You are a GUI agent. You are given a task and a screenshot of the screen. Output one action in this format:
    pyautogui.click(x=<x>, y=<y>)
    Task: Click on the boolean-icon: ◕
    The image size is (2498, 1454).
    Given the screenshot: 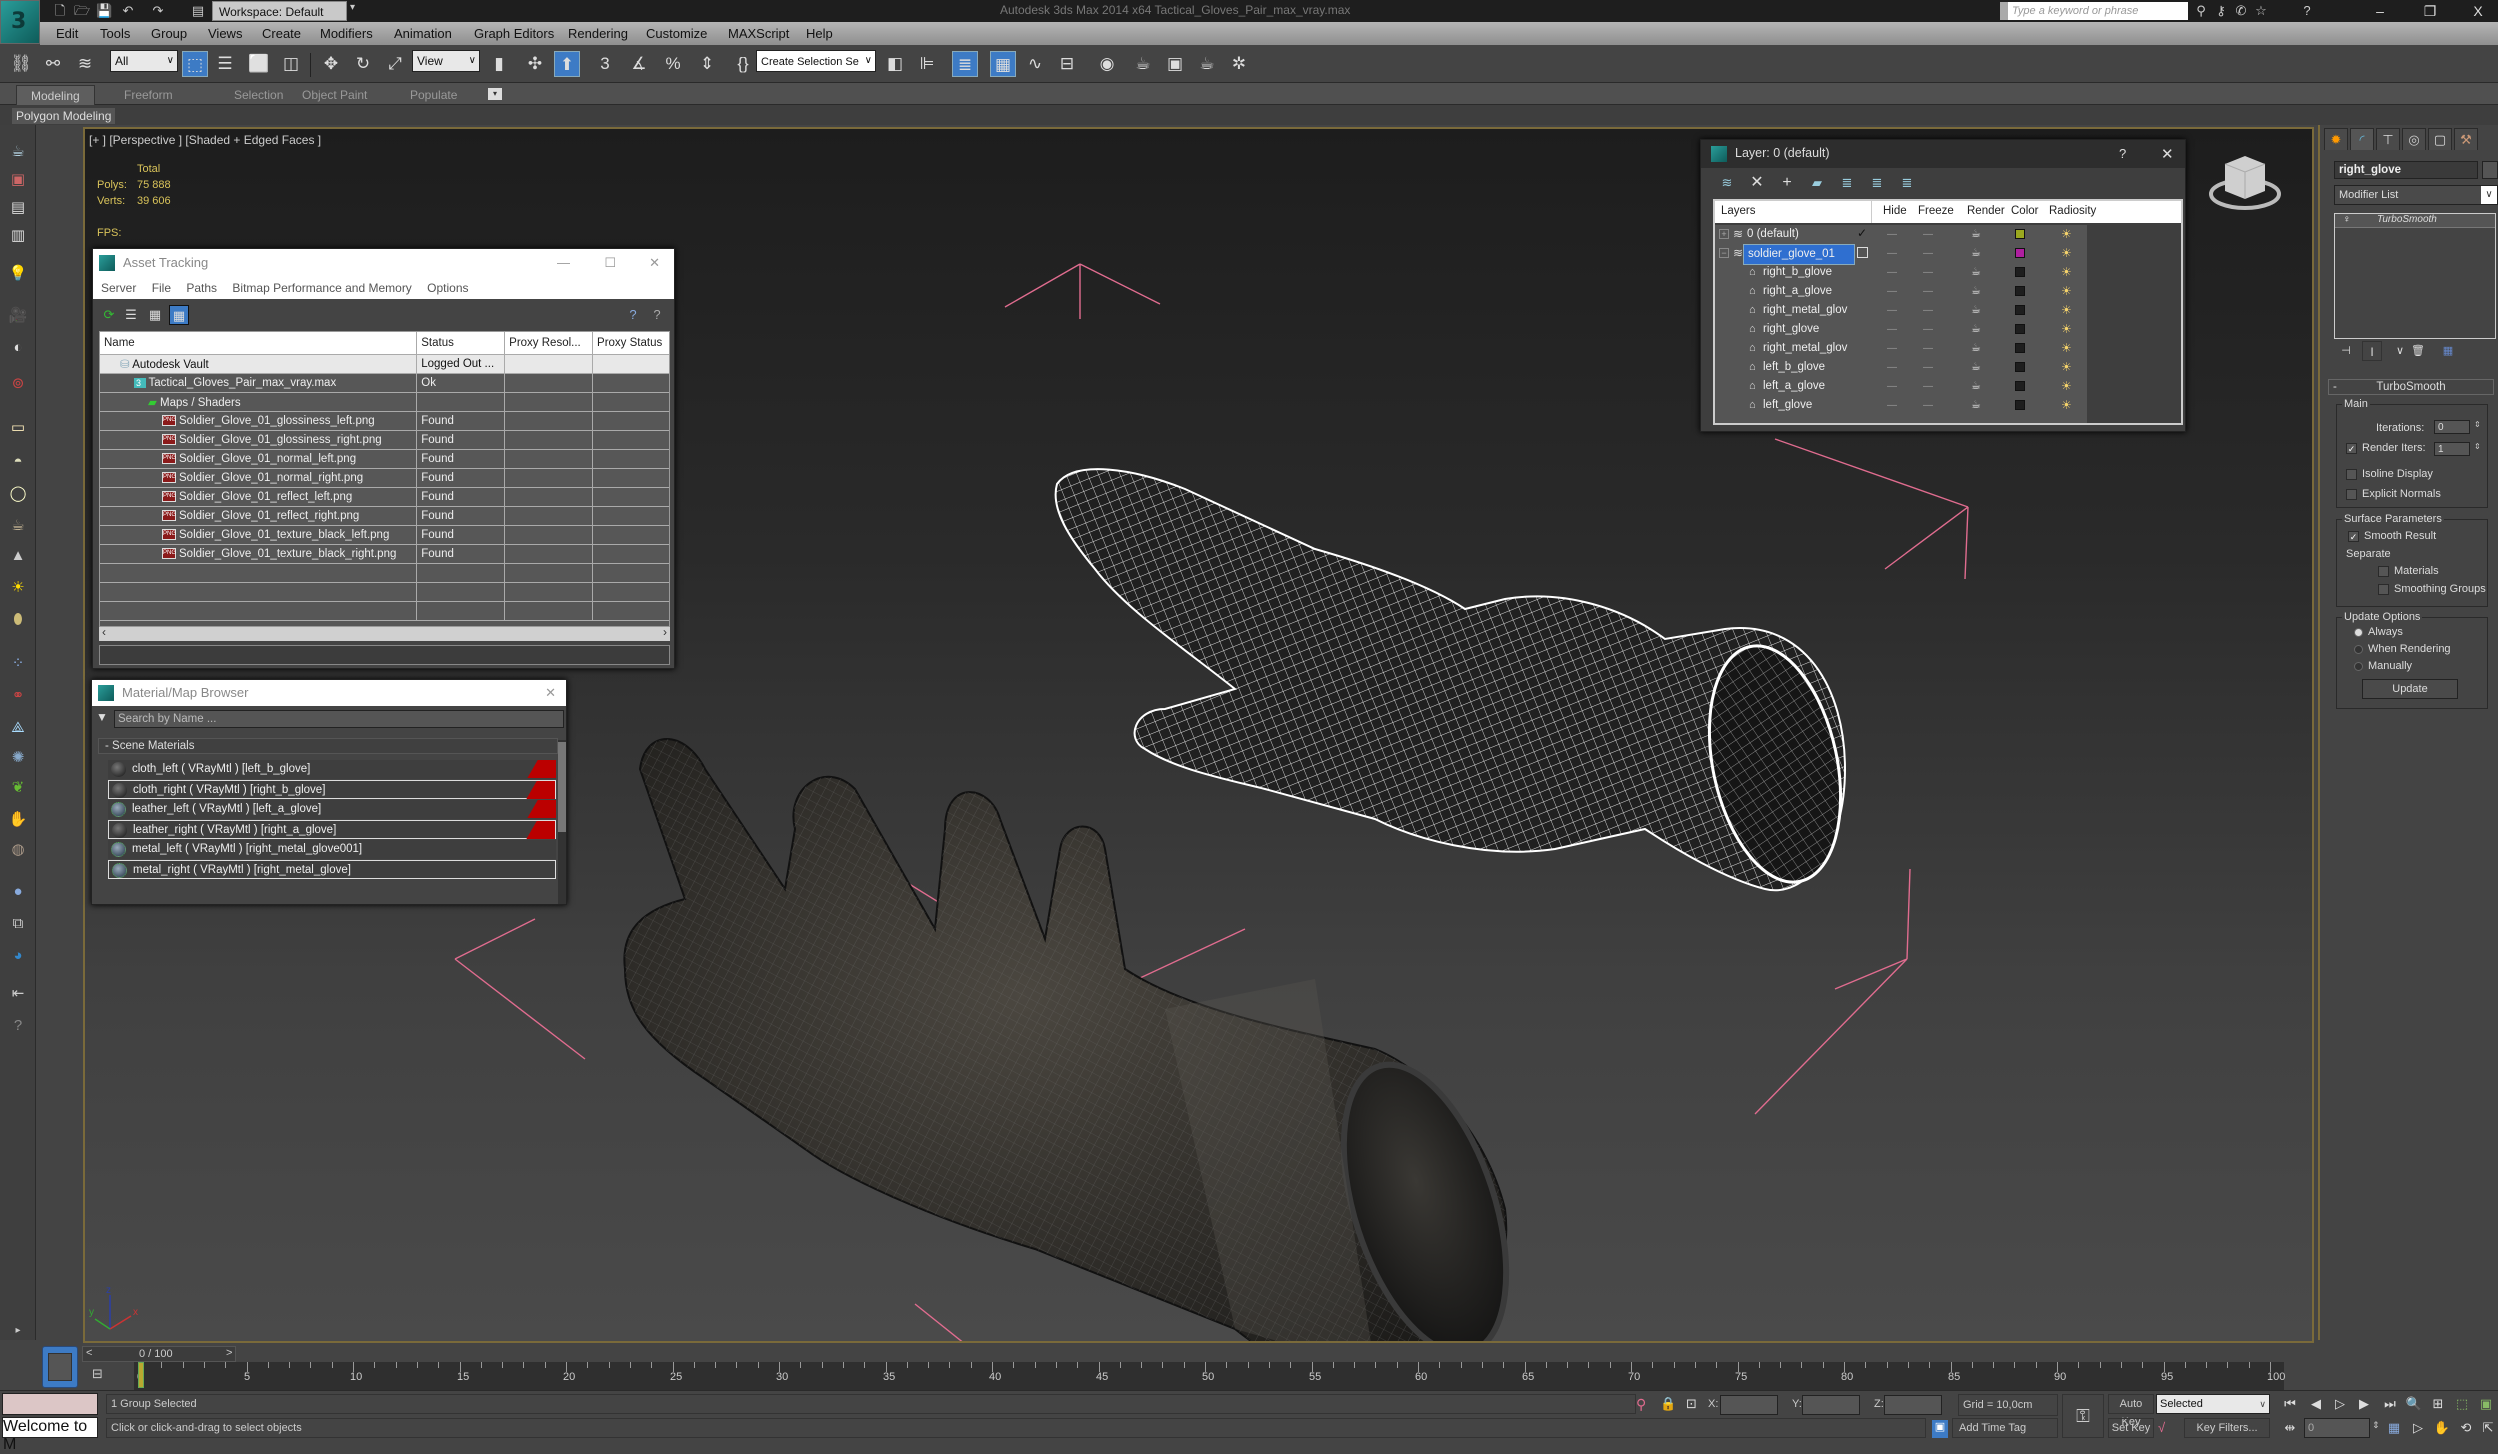 What is the action you would take?
    pyautogui.click(x=18, y=956)
    